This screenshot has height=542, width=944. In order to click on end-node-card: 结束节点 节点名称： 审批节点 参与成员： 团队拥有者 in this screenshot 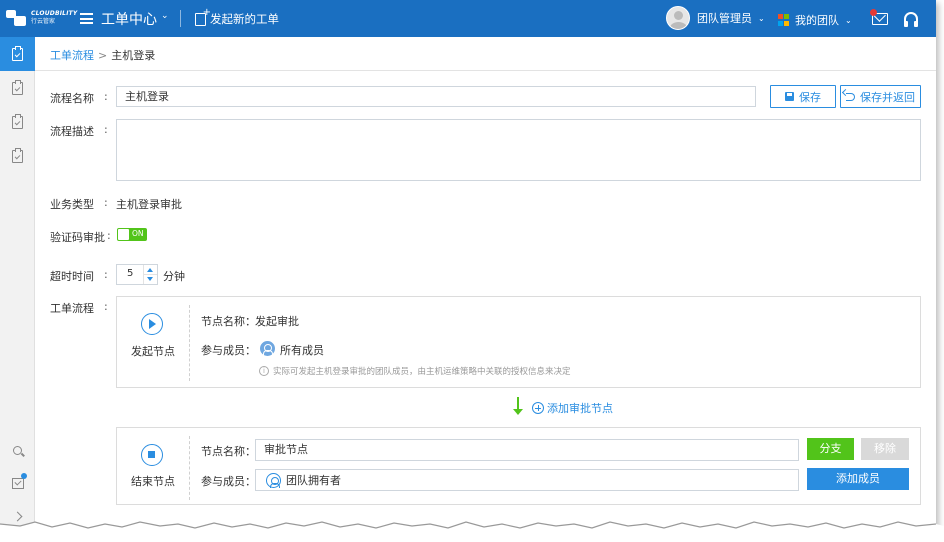, I will do `click(518, 466)`.